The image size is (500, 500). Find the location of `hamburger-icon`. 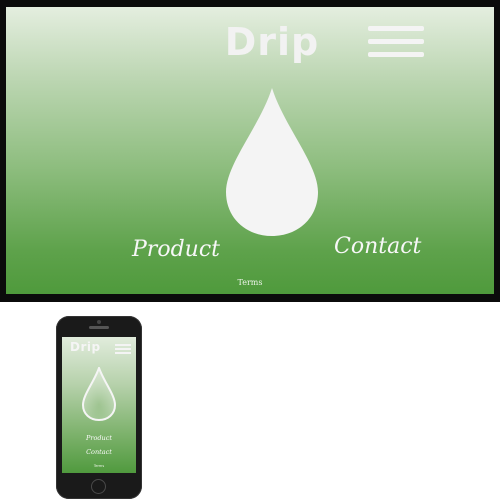

hamburger-icon is located at coordinates (396, 42).